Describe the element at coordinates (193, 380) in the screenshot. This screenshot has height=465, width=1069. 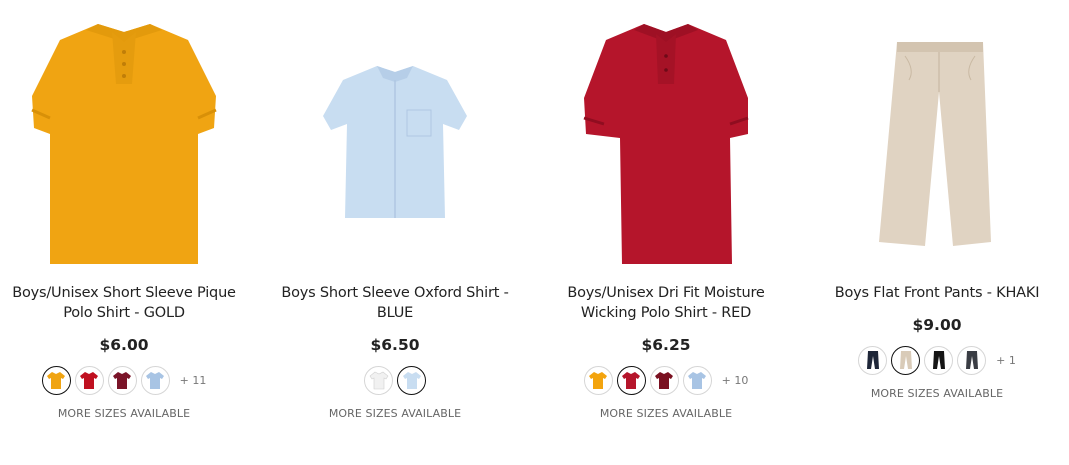
I see `more-colors-count: + 11` at that location.